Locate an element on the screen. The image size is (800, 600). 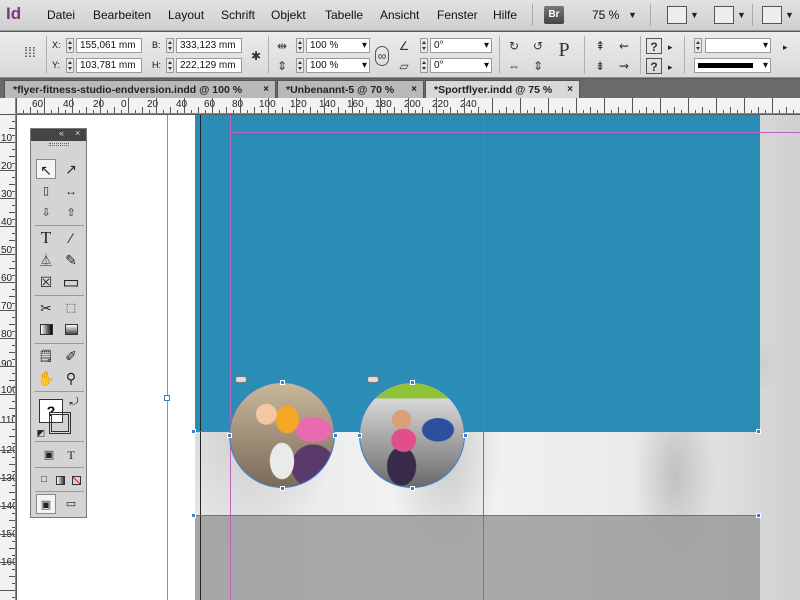
zoom-dropdown-icon: ▼ is located at coordinates (632, 15).